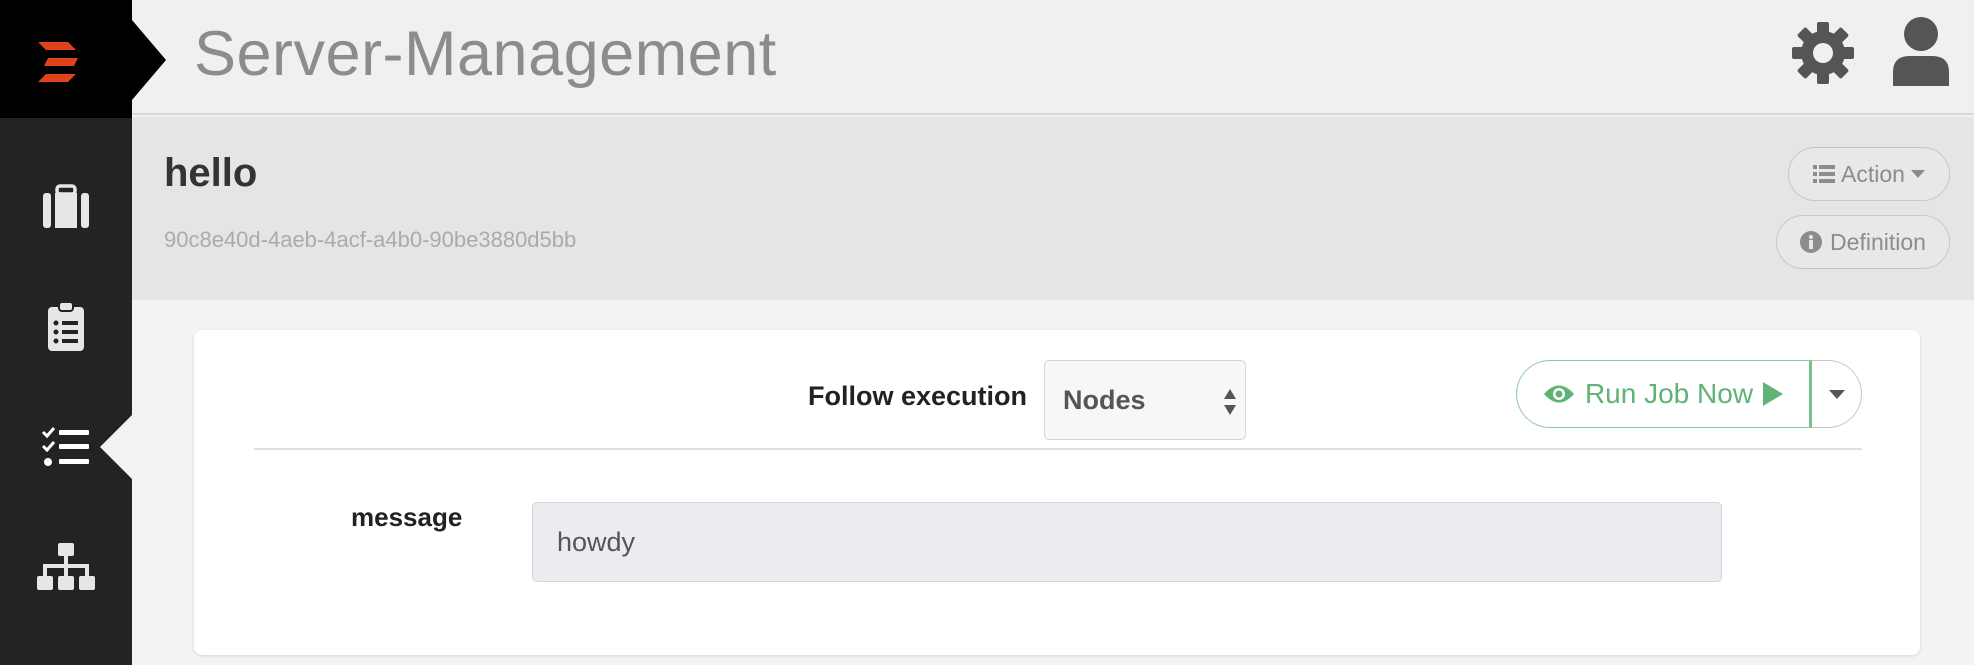 This screenshot has width=1974, height=665. What do you see at coordinates (918, 396) in the screenshot?
I see `follow-execution-label: Follow execution` at bounding box center [918, 396].